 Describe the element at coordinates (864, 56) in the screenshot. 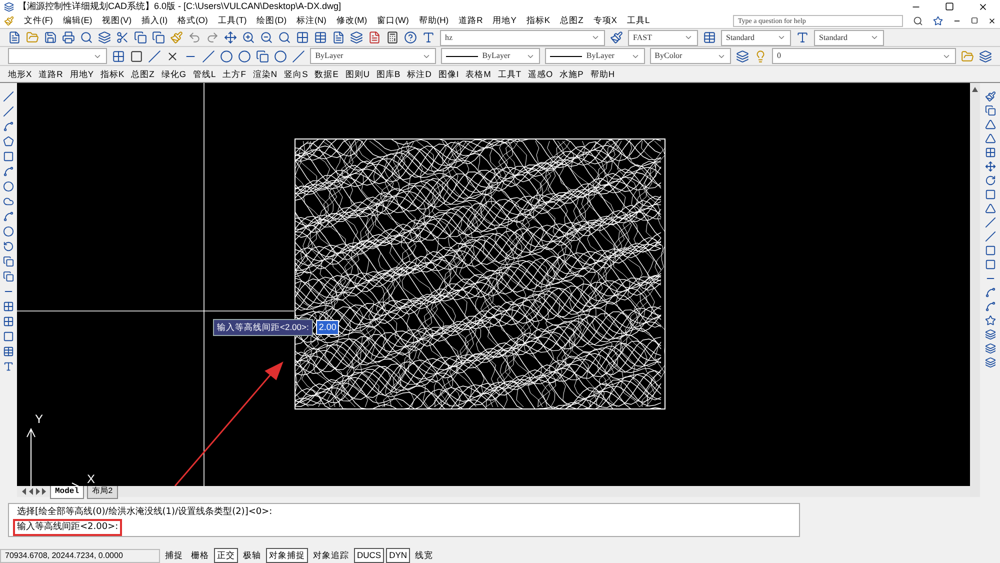

I see `dropdown-field: 0` at that location.